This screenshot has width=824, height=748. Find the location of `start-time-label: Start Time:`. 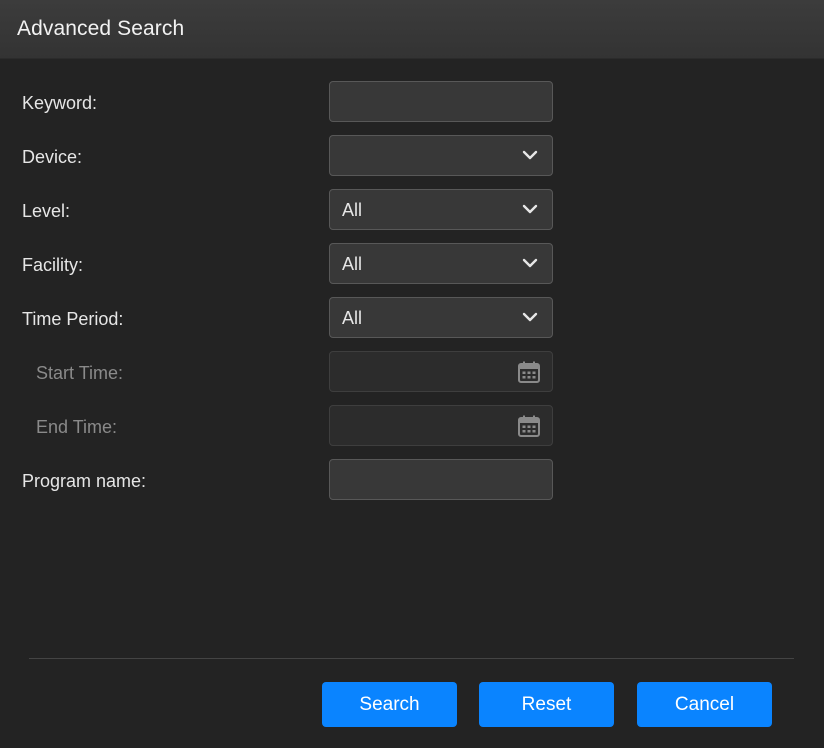

start-time-label: Start Time: is located at coordinates (80, 373).